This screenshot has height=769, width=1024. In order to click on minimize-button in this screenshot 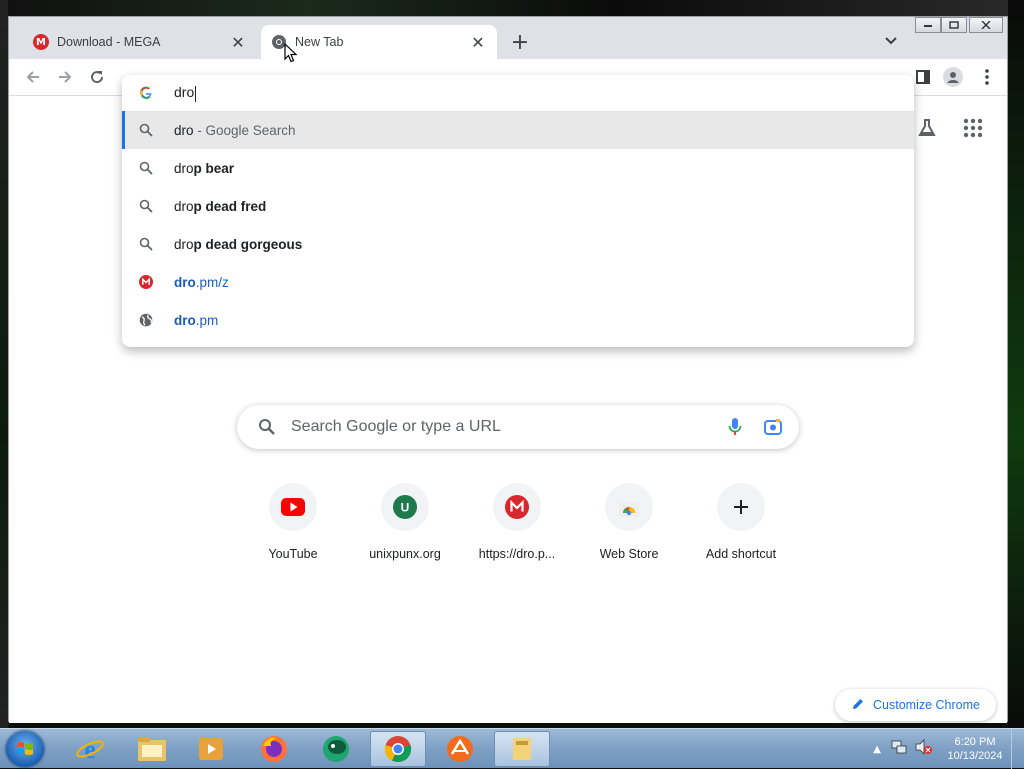, I will do `click(928, 25)`.